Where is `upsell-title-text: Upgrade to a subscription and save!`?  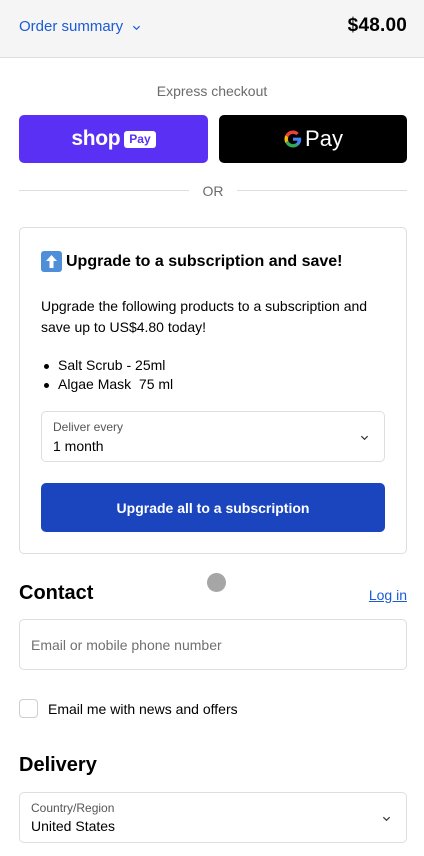
upsell-title-text: Upgrade to a subscription and save! is located at coordinates (204, 261).